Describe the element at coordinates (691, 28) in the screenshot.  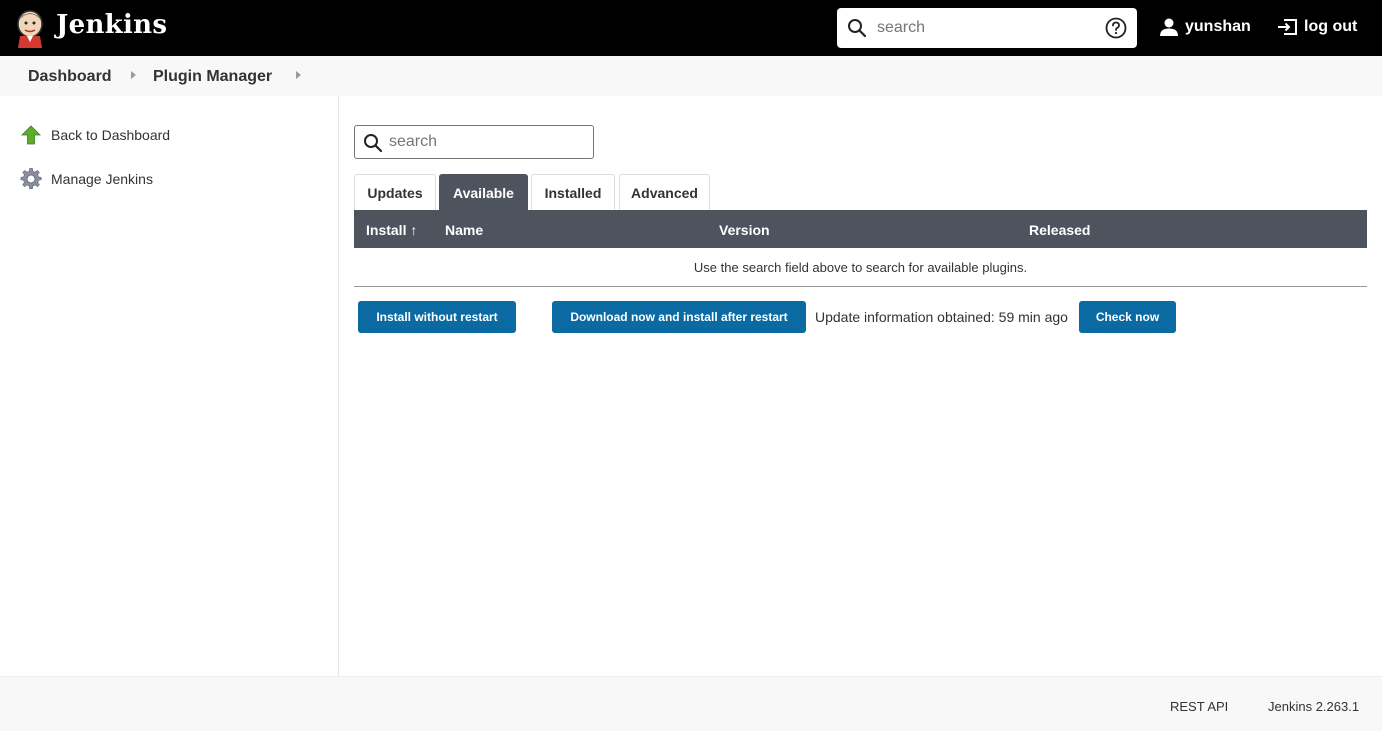
I see `top-header: Jenkins yunshan log out` at that location.